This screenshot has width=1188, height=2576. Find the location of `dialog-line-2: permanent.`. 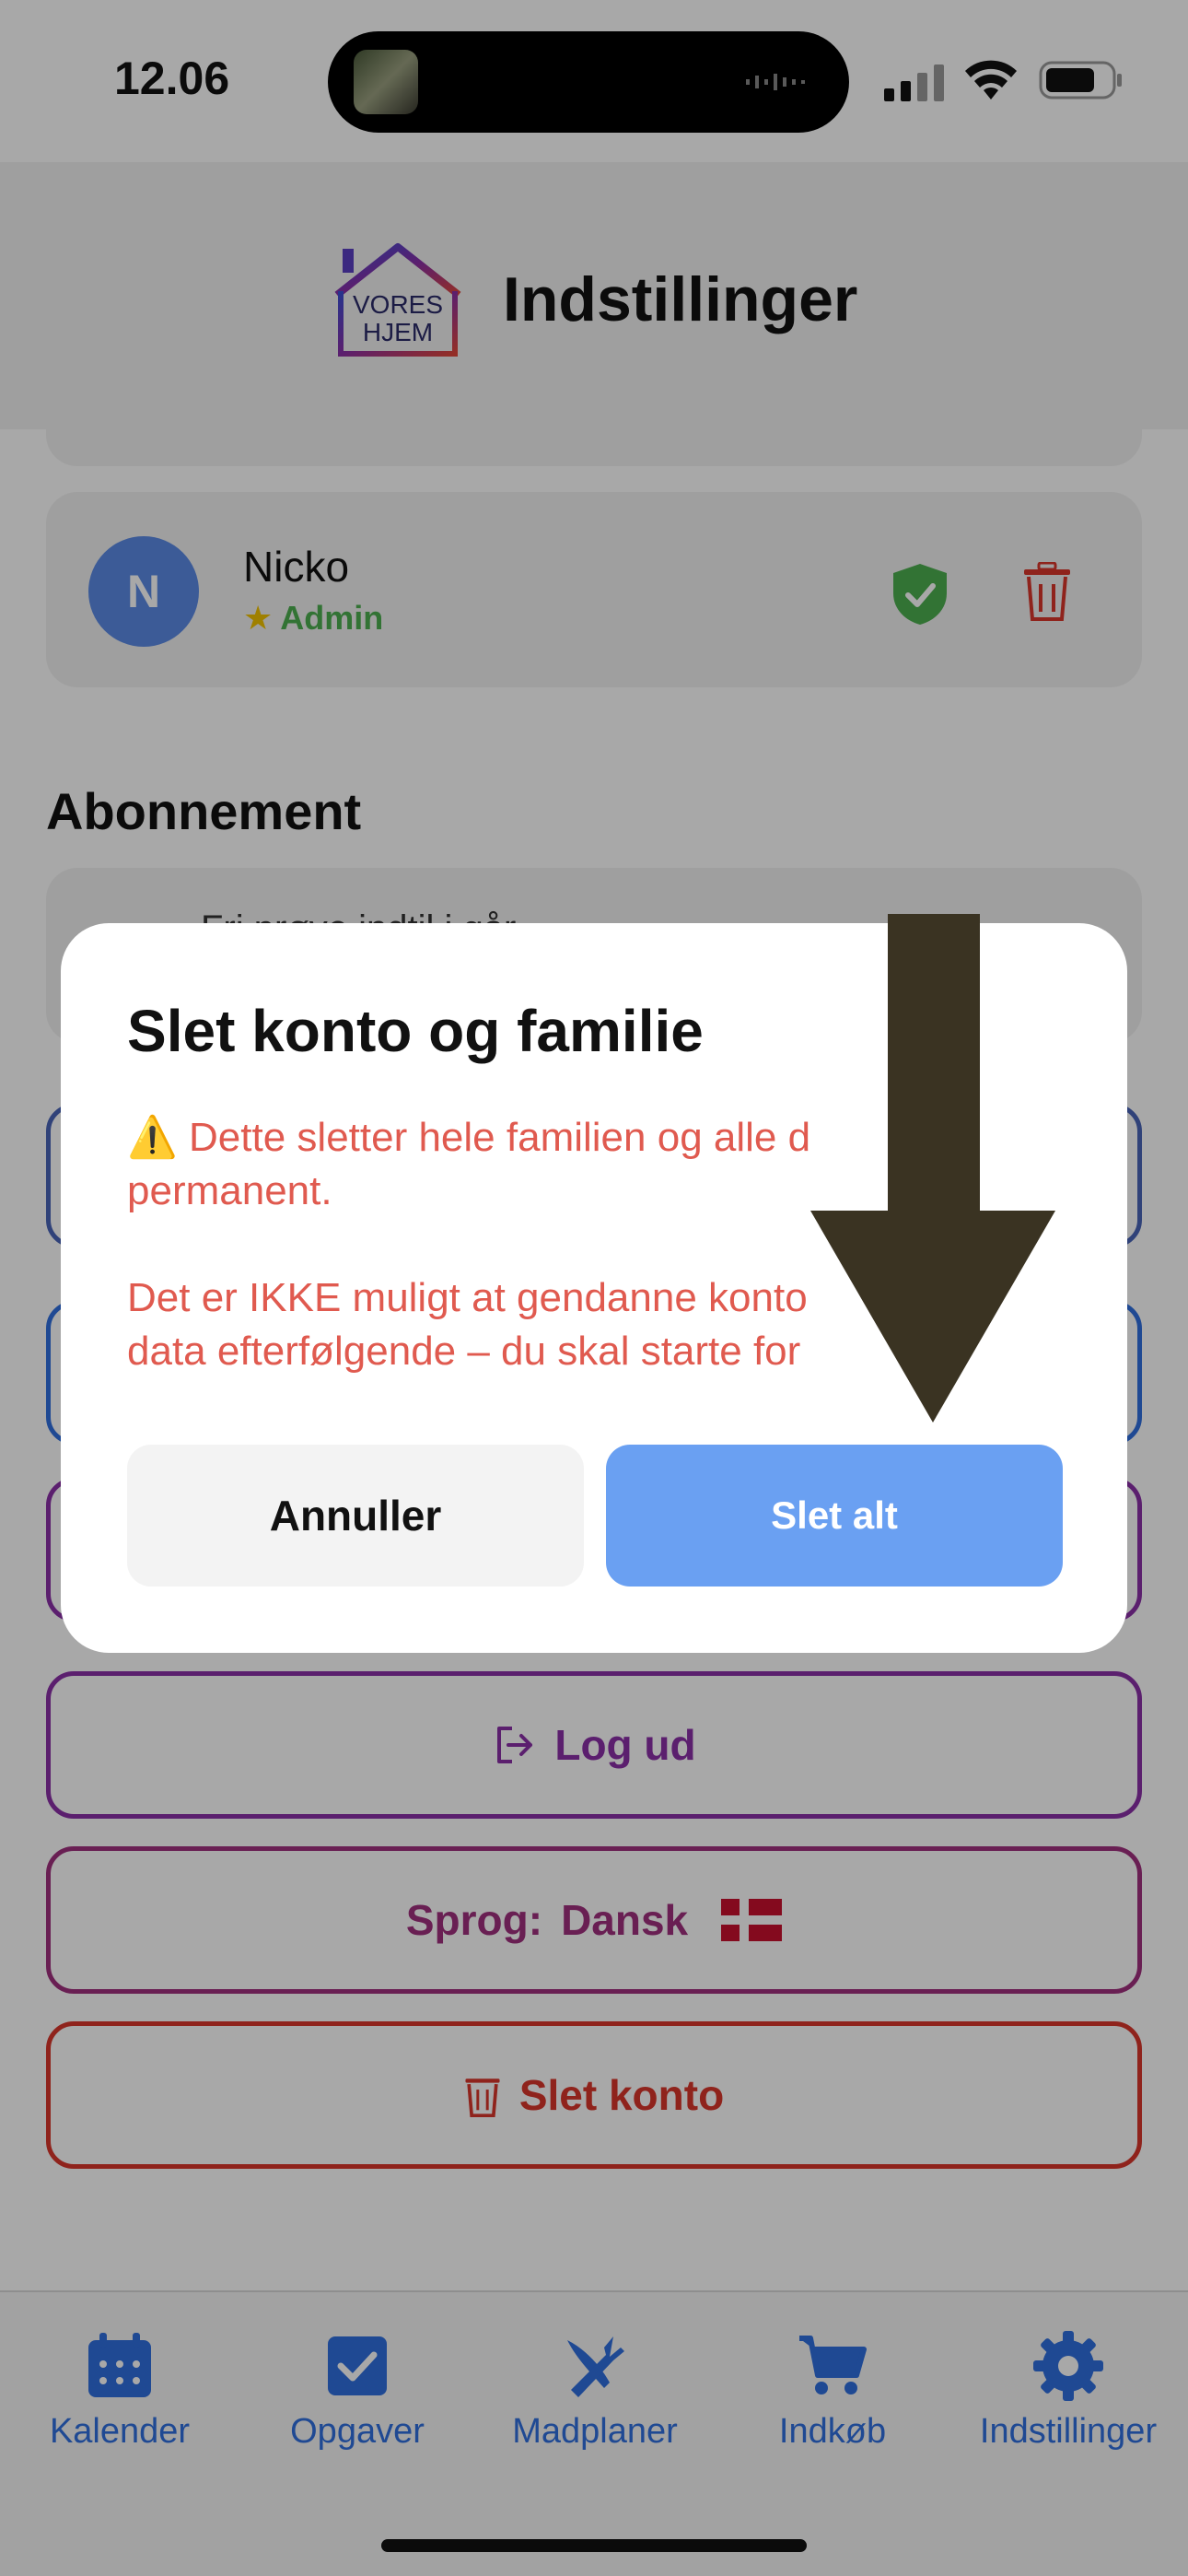

dialog-line-2: permanent. is located at coordinates (230, 1190).